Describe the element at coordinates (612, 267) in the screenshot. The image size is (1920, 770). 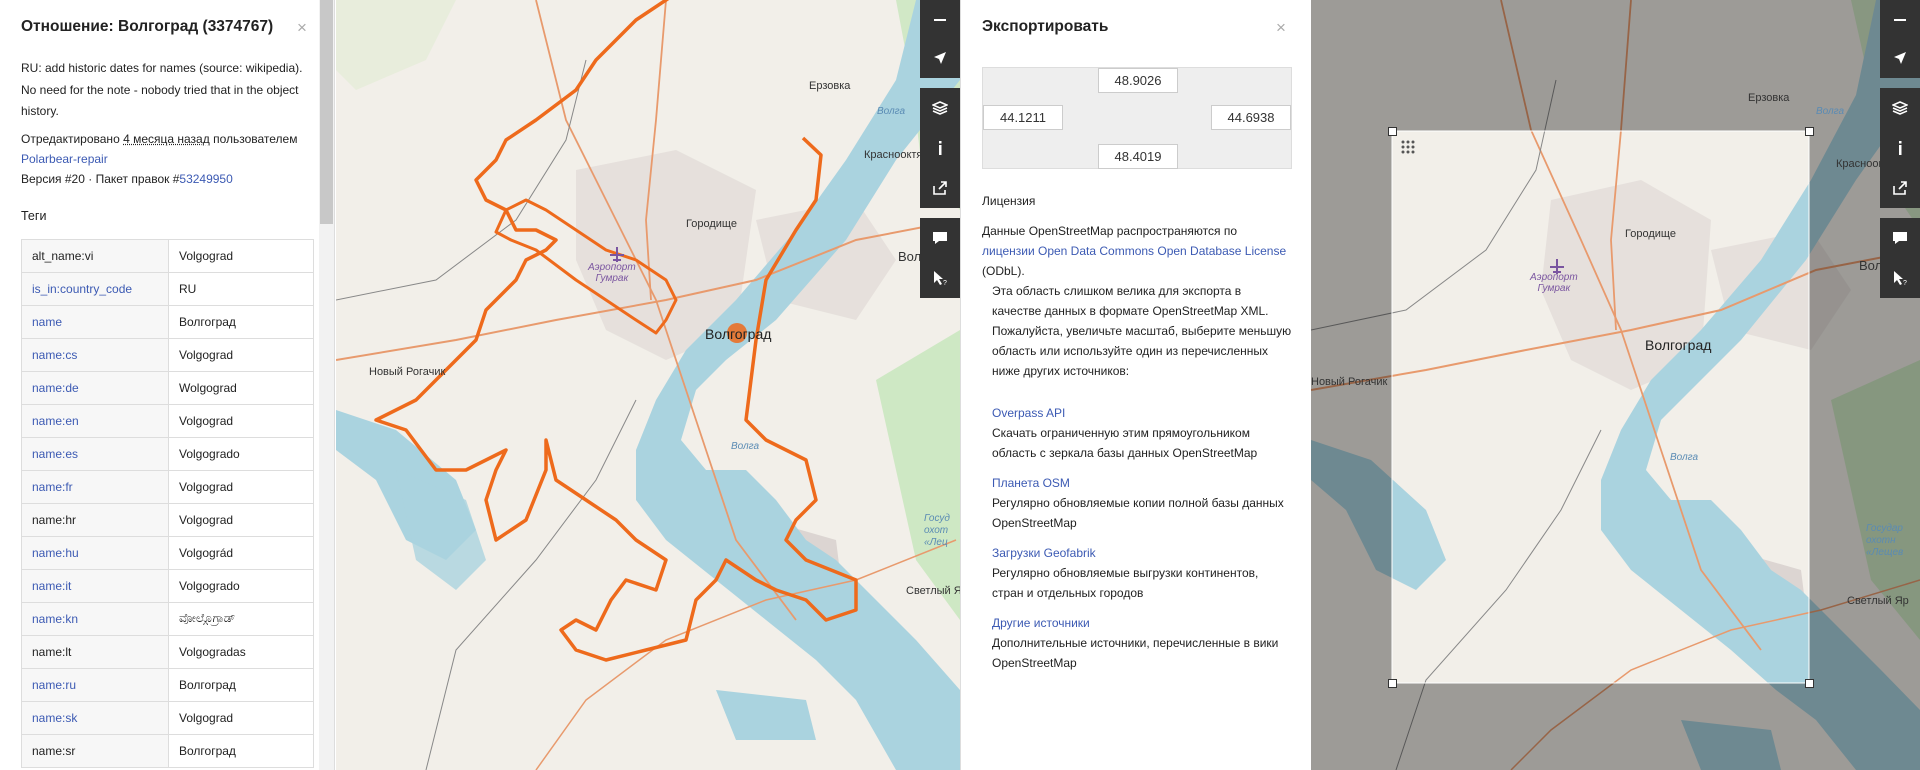
I see `label-airport-line1: Аэропорт` at that location.